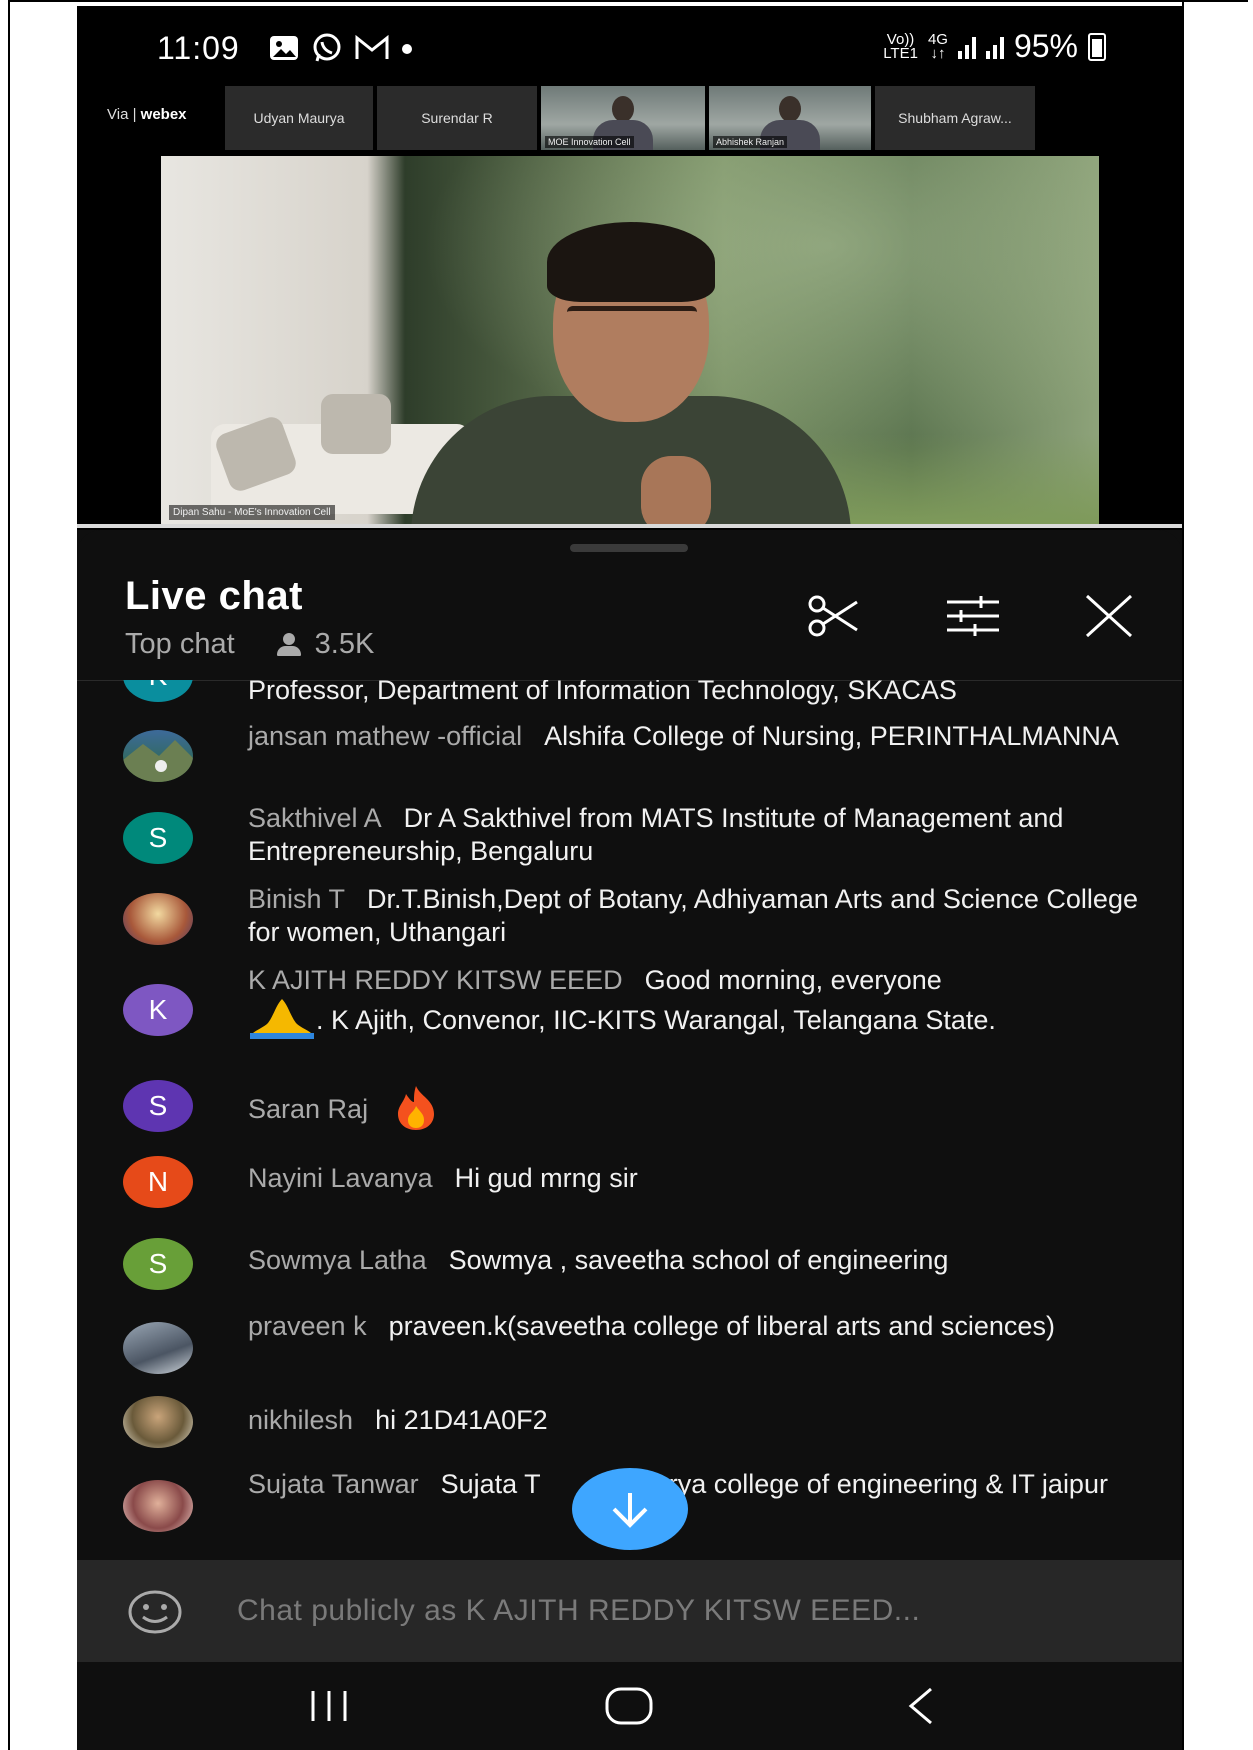 The width and height of the screenshot is (1253, 1750). Describe the element at coordinates (1097, 46) in the screenshot. I see `battery-icon` at that location.